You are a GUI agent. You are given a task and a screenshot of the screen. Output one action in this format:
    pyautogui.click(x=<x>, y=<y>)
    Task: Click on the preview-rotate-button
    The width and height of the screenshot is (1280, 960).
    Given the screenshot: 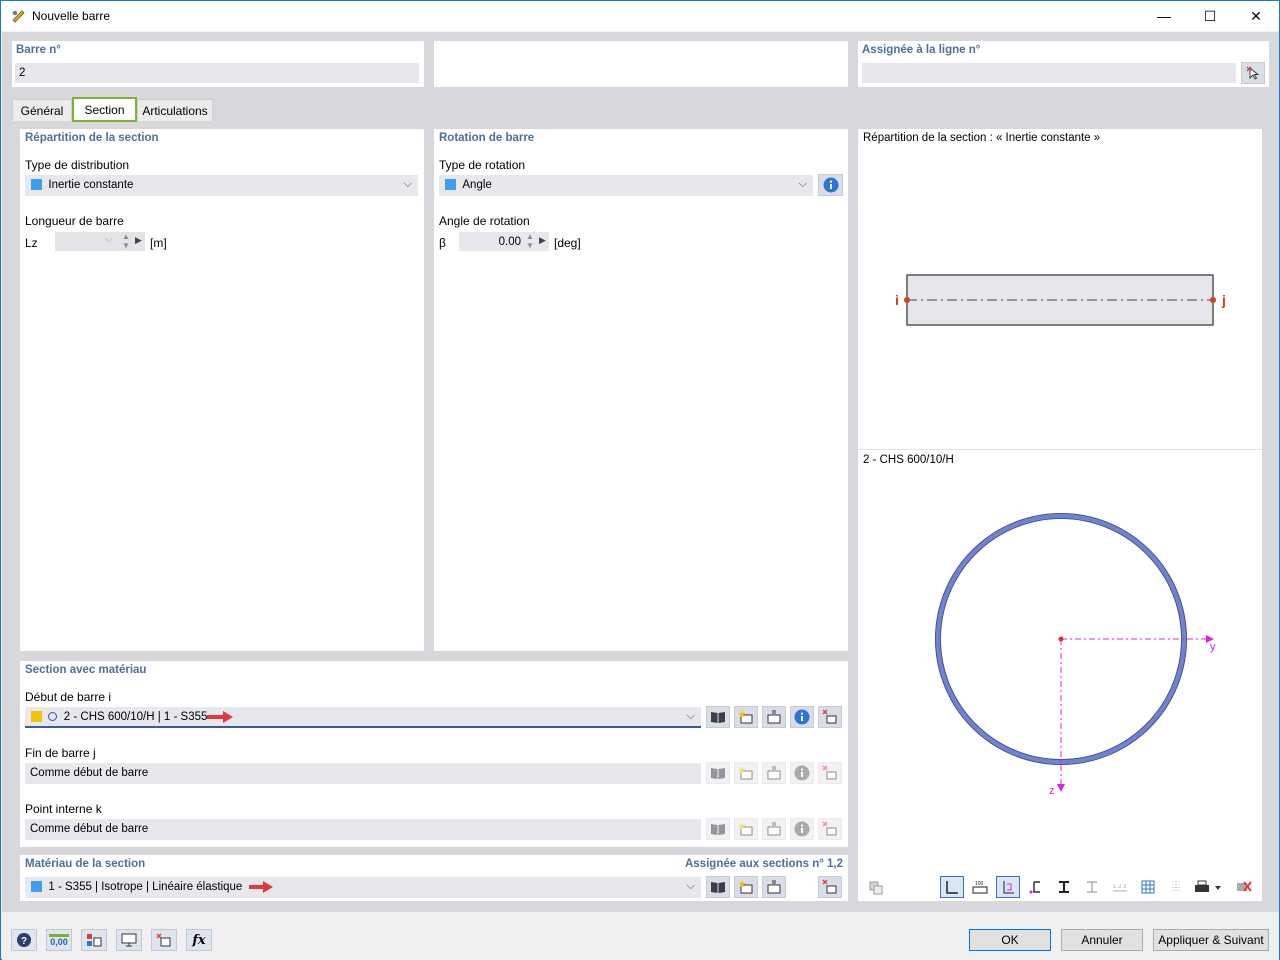 What is the action you would take?
    pyautogui.click(x=876, y=887)
    